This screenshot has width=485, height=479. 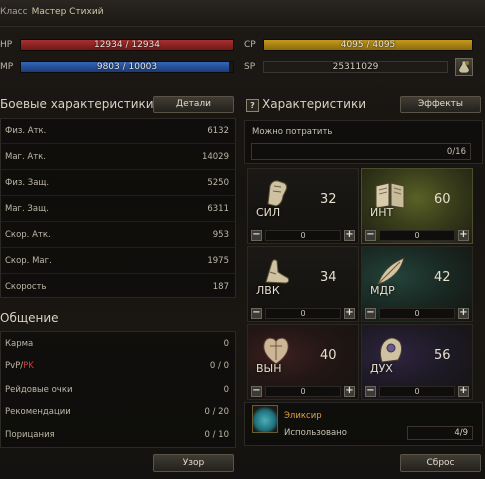 I want to click on stat-card-int: ИНТ 60 − 0 +, so click(x=417, y=206).